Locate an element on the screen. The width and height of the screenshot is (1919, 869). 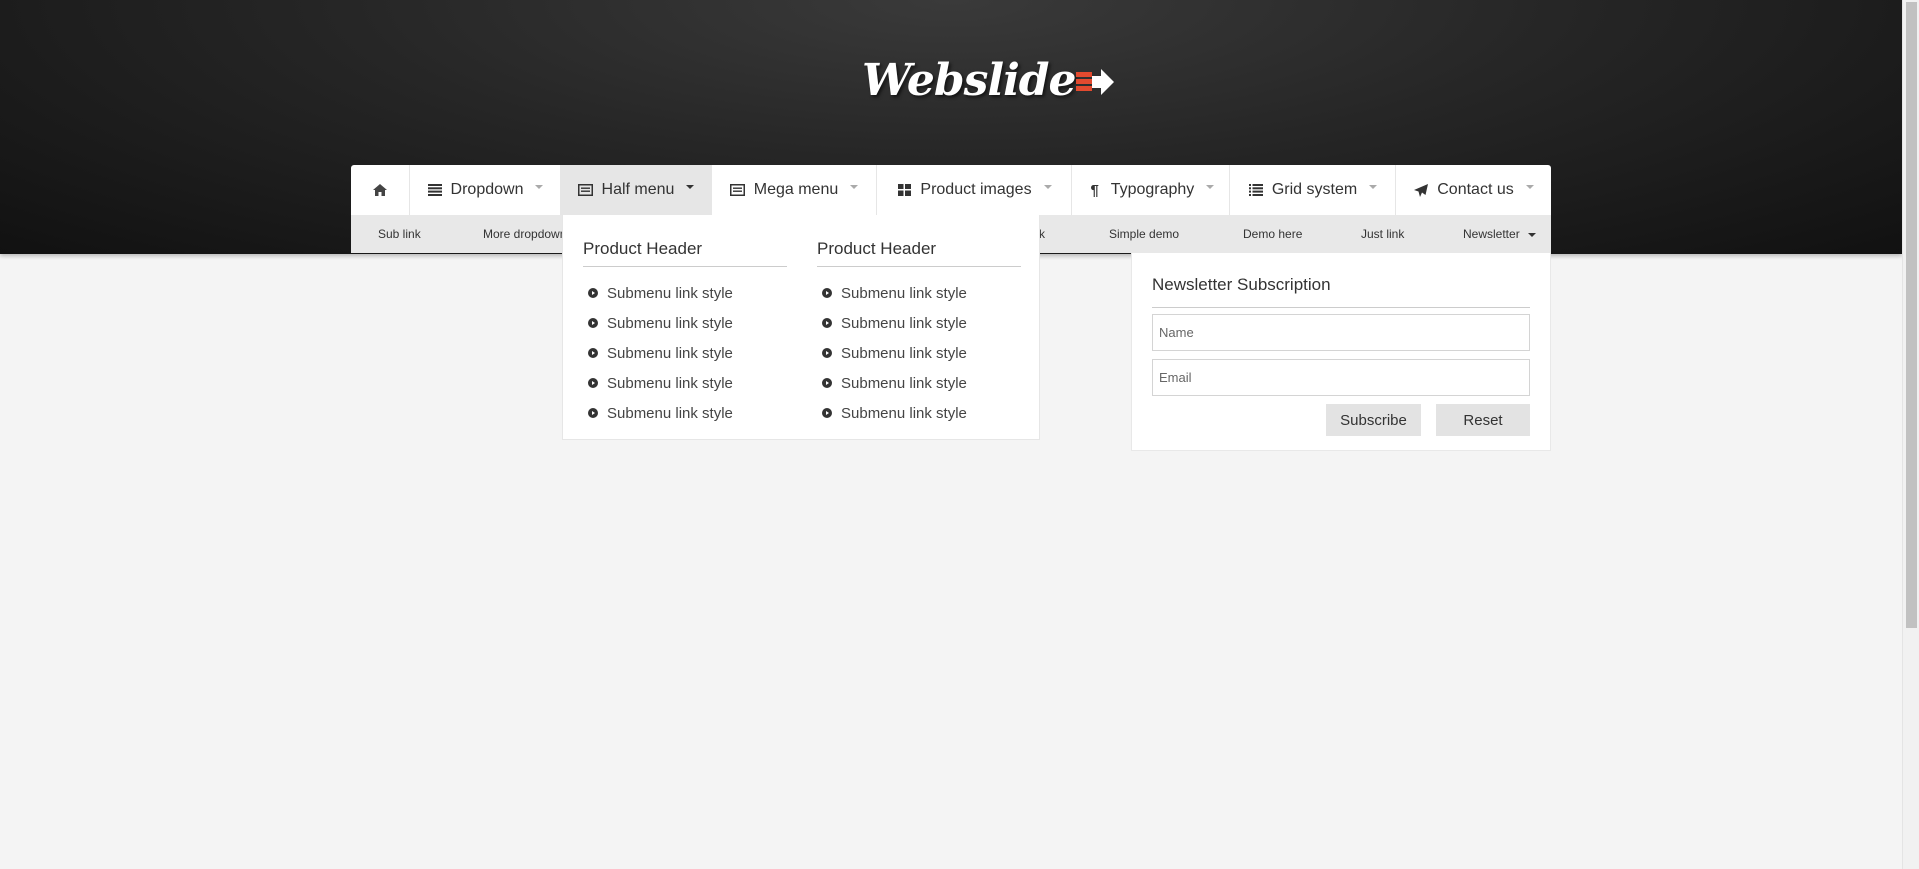
vertical-scrollbar is located at coordinates (1910, 434).